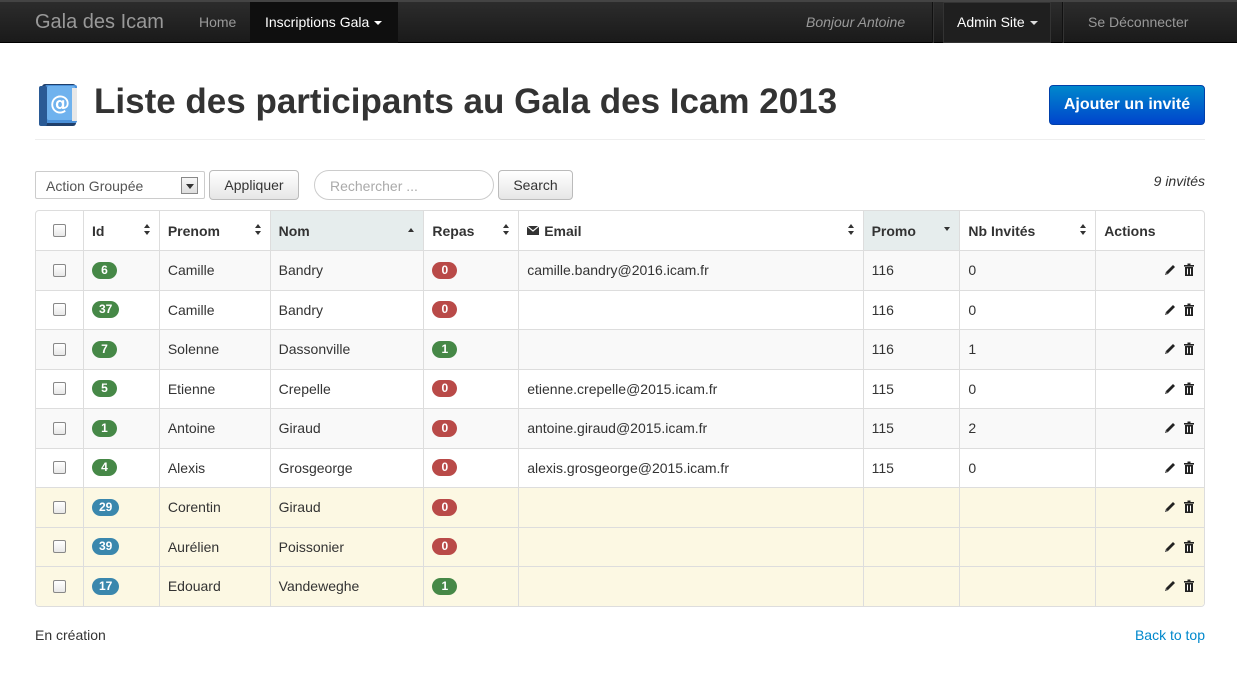 This screenshot has height=675, width=1237. What do you see at coordinates (690, 467) in the screenshot?
I see `email-cell: alexis.grosgeorge@2015.icam.fr` at bounding box center [690, 467].